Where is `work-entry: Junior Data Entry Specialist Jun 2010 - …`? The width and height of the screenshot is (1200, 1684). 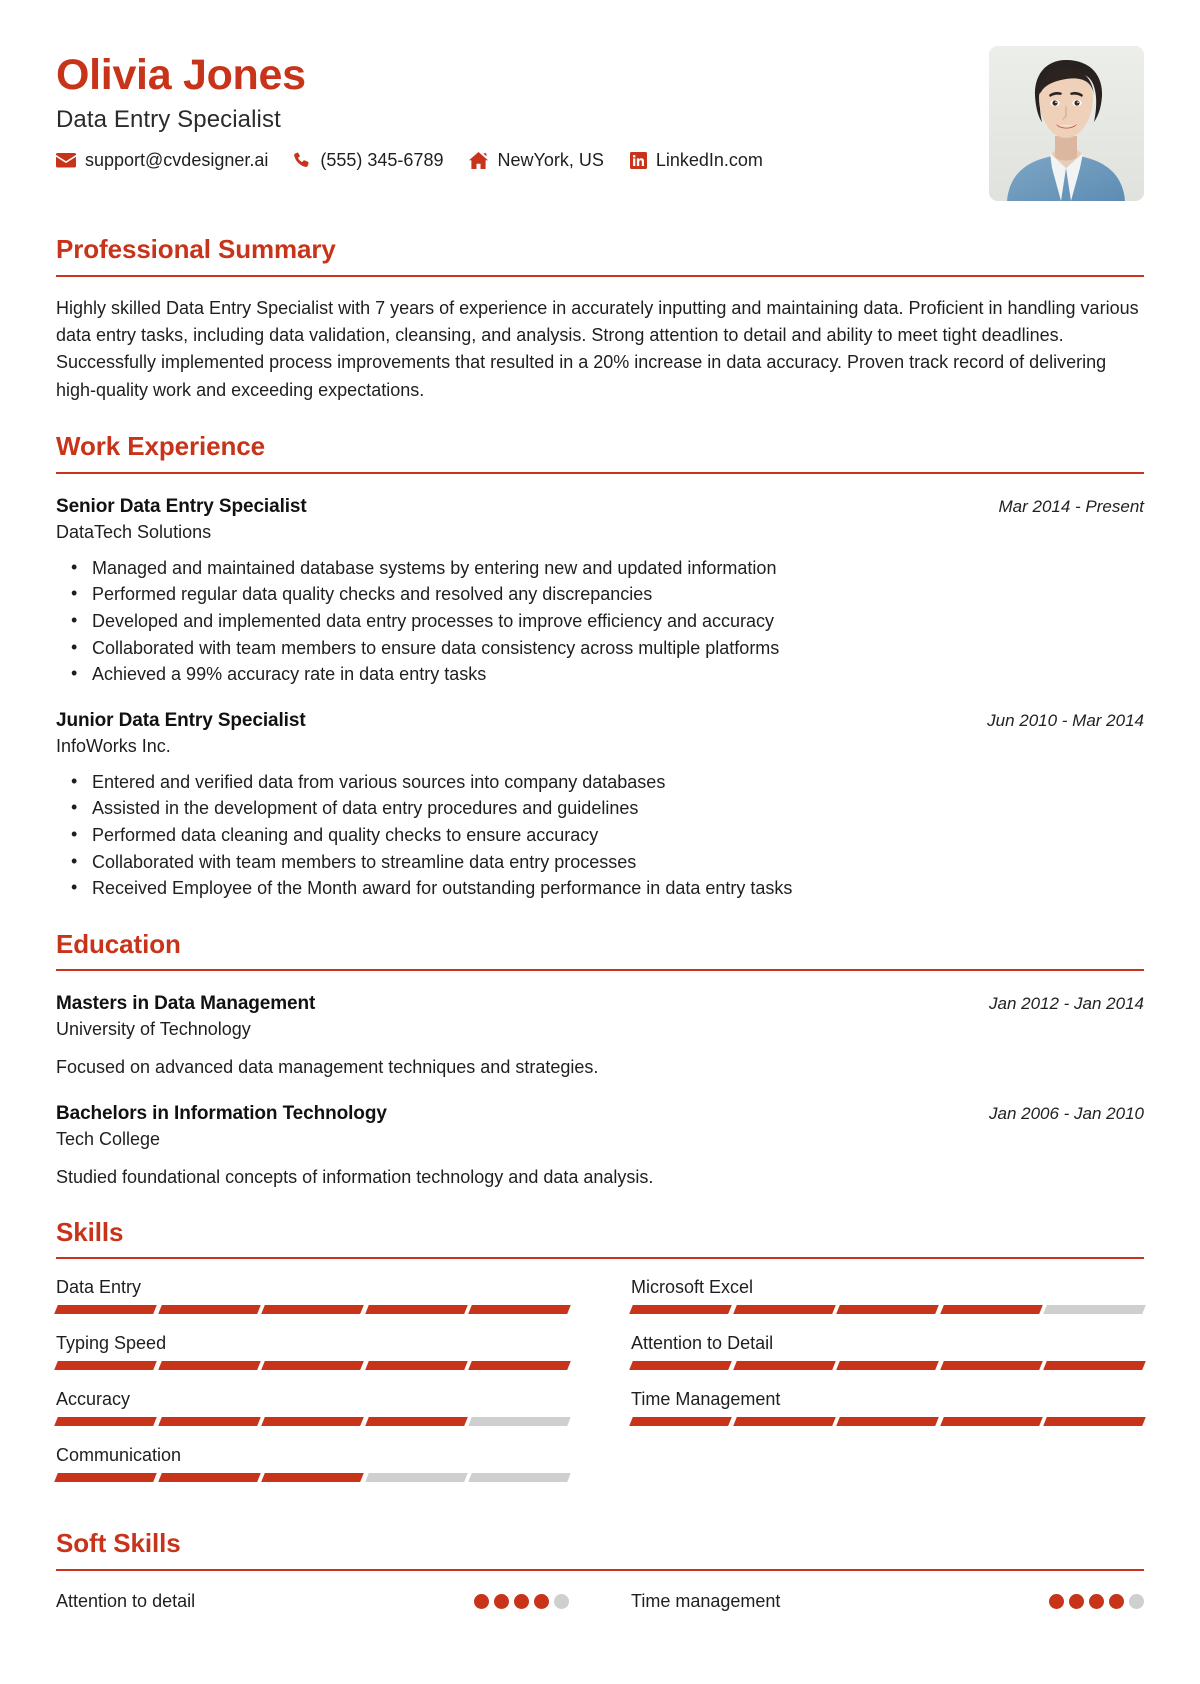
work-entry: Junior Data Entry Specialist Jun 2010 - … is located at coordinates (600, 806).